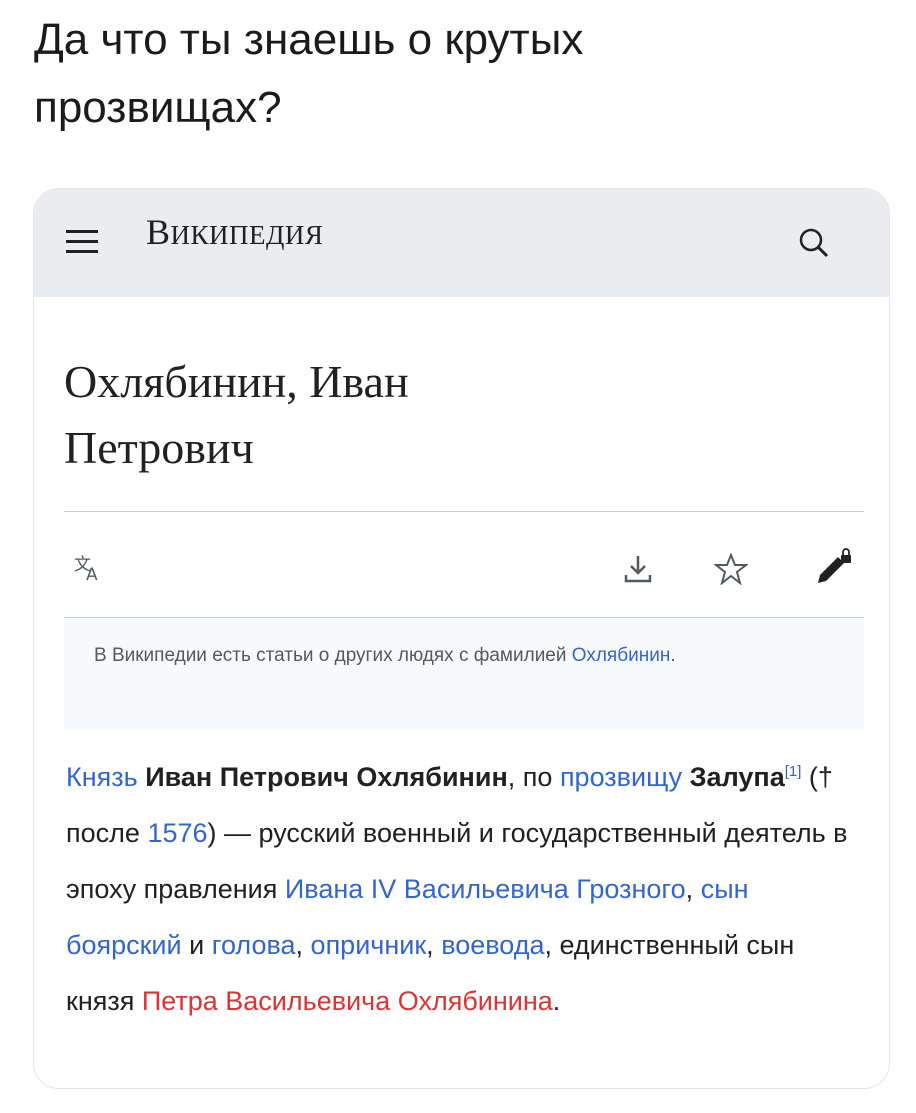  I want to click on search-icon, so click(814, 245).